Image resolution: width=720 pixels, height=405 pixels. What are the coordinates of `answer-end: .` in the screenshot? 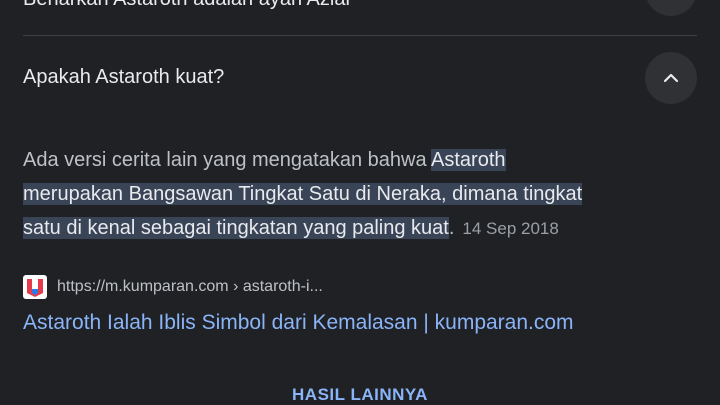 It's located at (451, 228).